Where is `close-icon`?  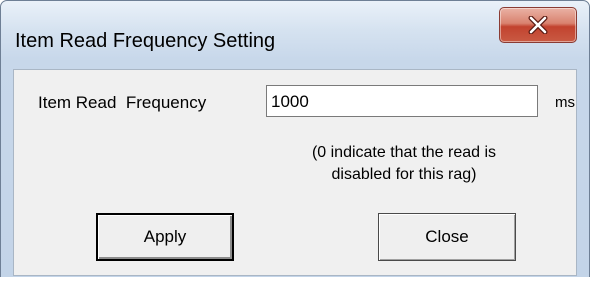
close-icon is located at coordinates (538, 25).